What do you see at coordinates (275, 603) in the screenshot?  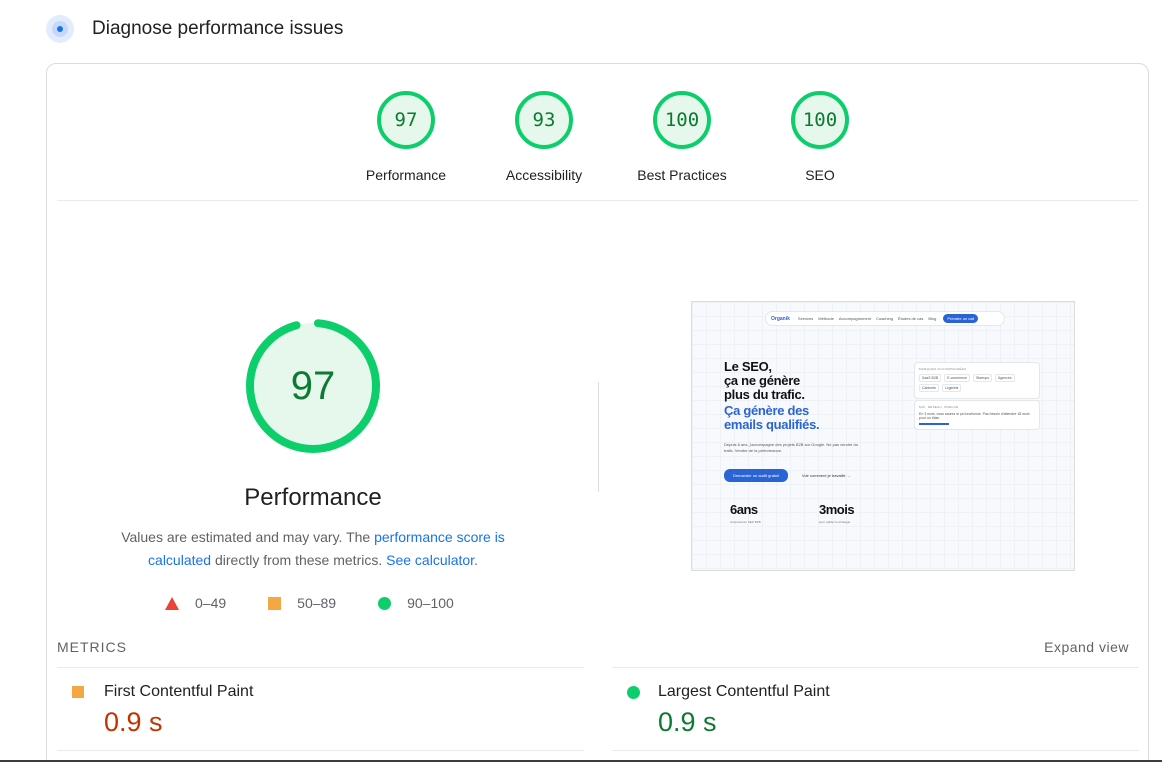 I see `square-icon` at bounding box center [275, 603].